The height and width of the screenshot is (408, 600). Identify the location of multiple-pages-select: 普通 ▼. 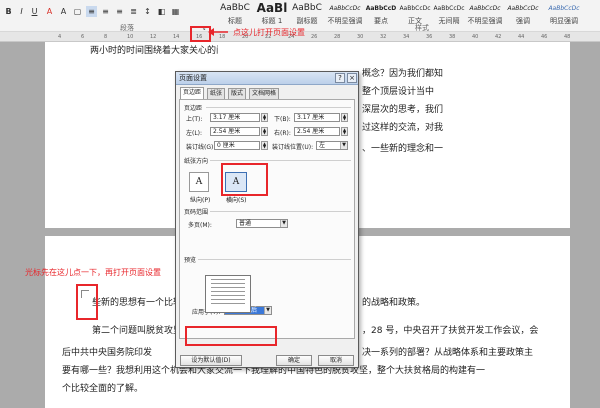
(262, 223).